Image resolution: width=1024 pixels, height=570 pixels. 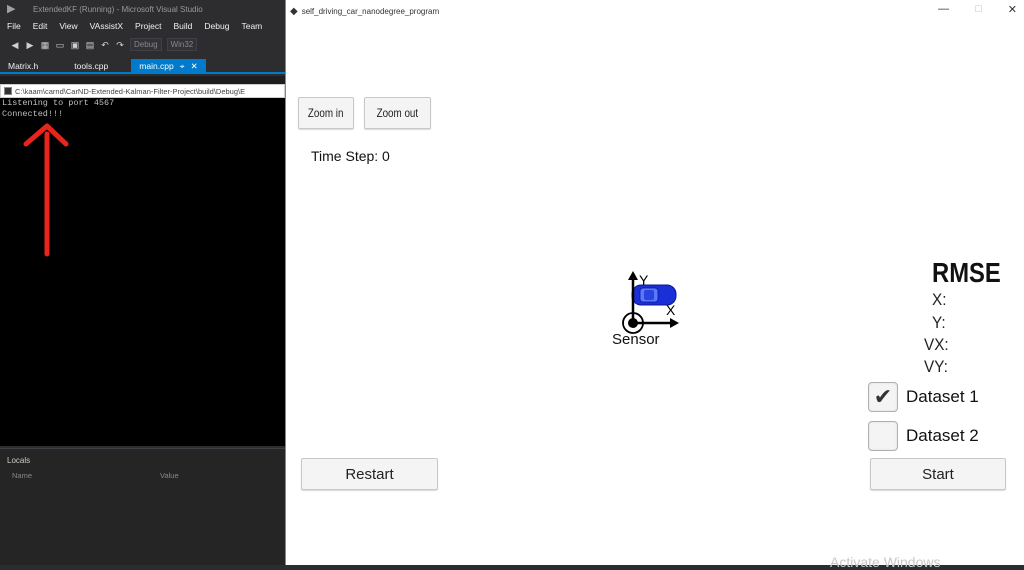 What do you see at coordinates (671, 310) in the screenshot?
I see `axis-x-label: X` at bounding box center [671, 310].